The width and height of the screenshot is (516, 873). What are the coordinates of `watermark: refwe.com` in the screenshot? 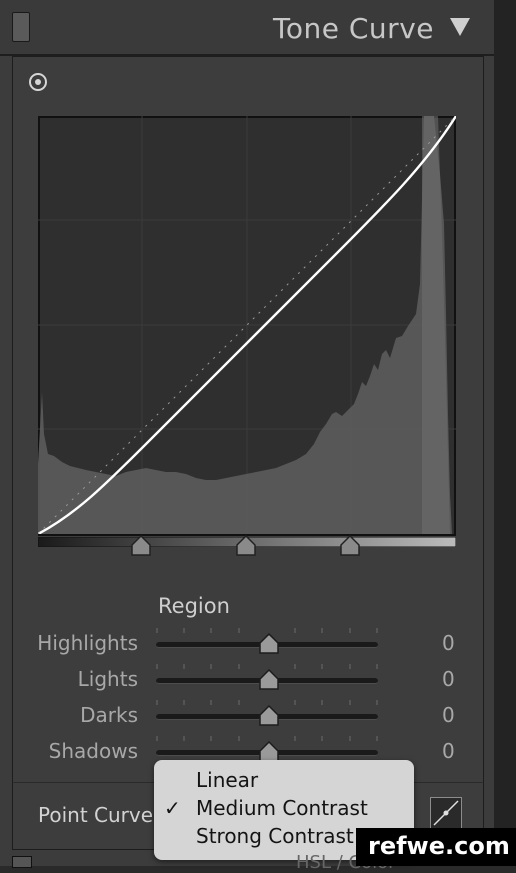 It's located at (436, 847).